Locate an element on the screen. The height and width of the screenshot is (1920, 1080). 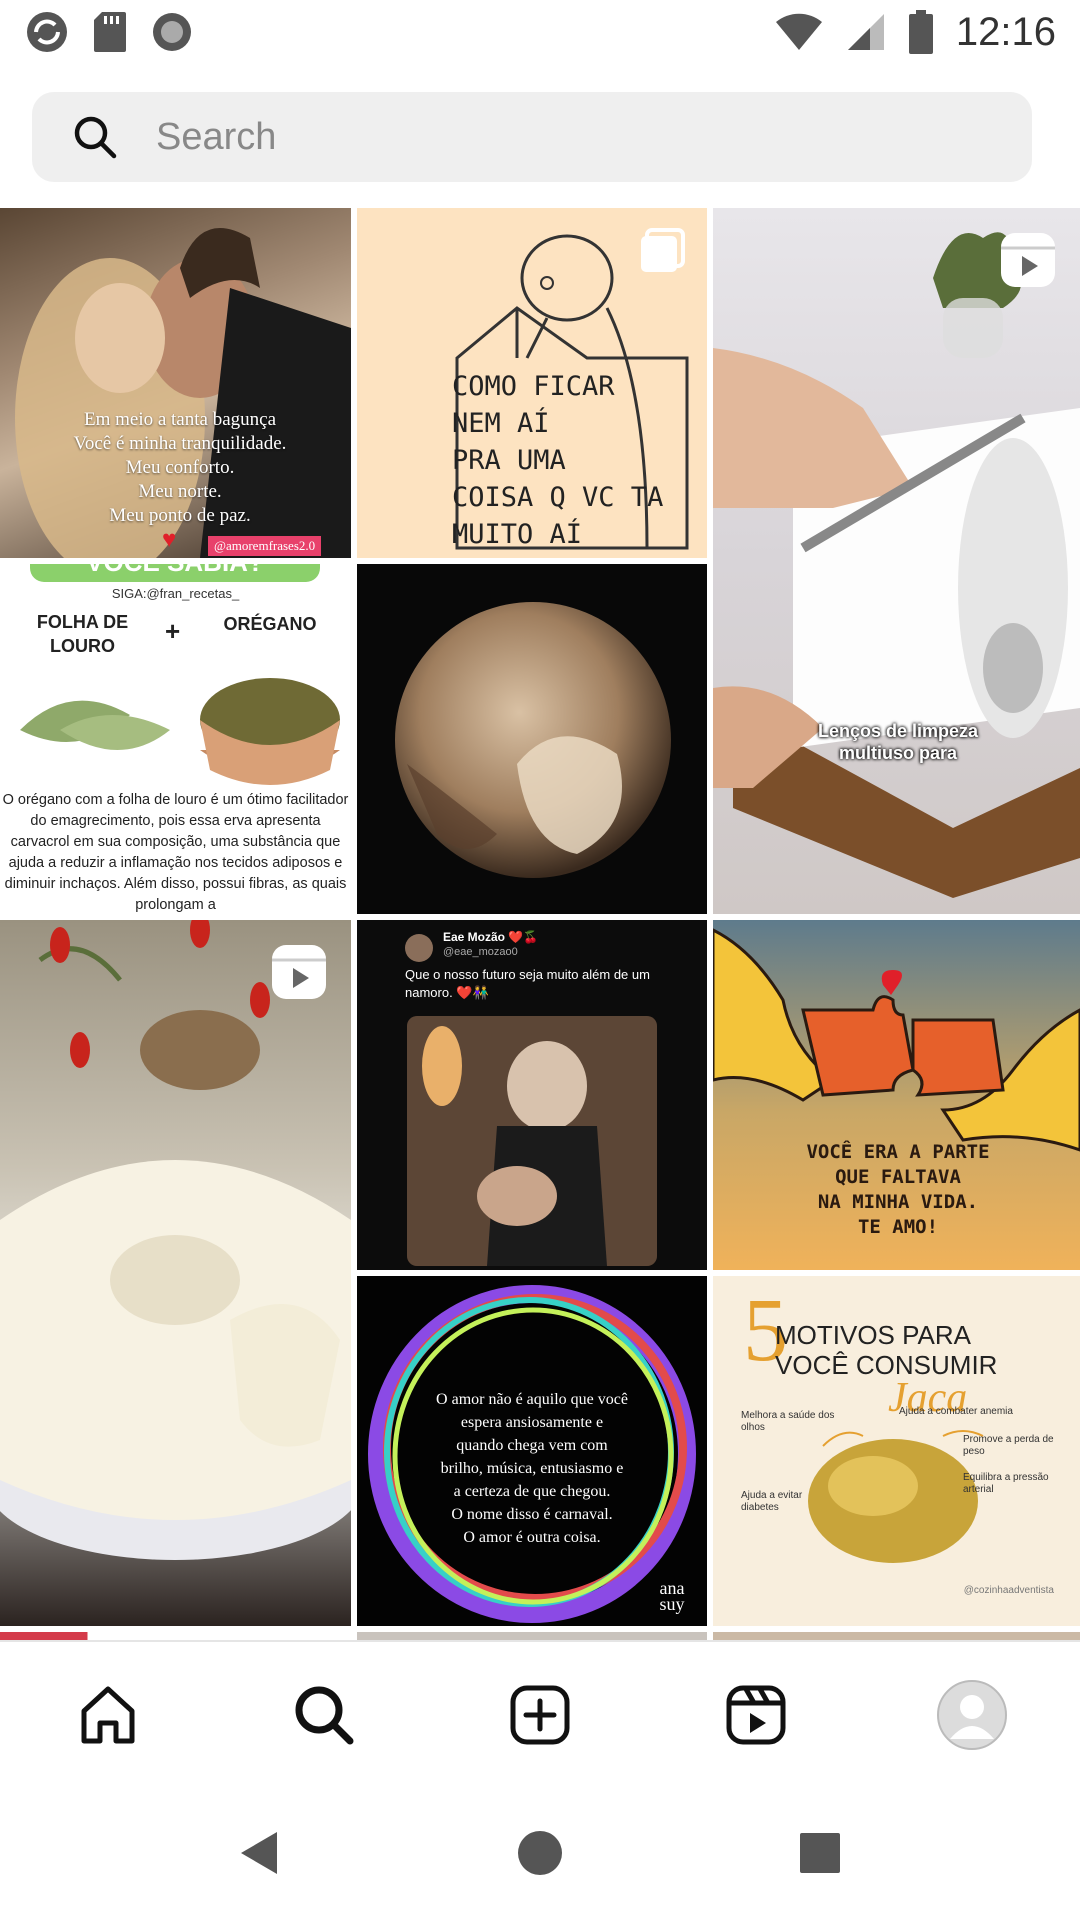
status-time: 12:16 is located at coordinates (1005, 31).